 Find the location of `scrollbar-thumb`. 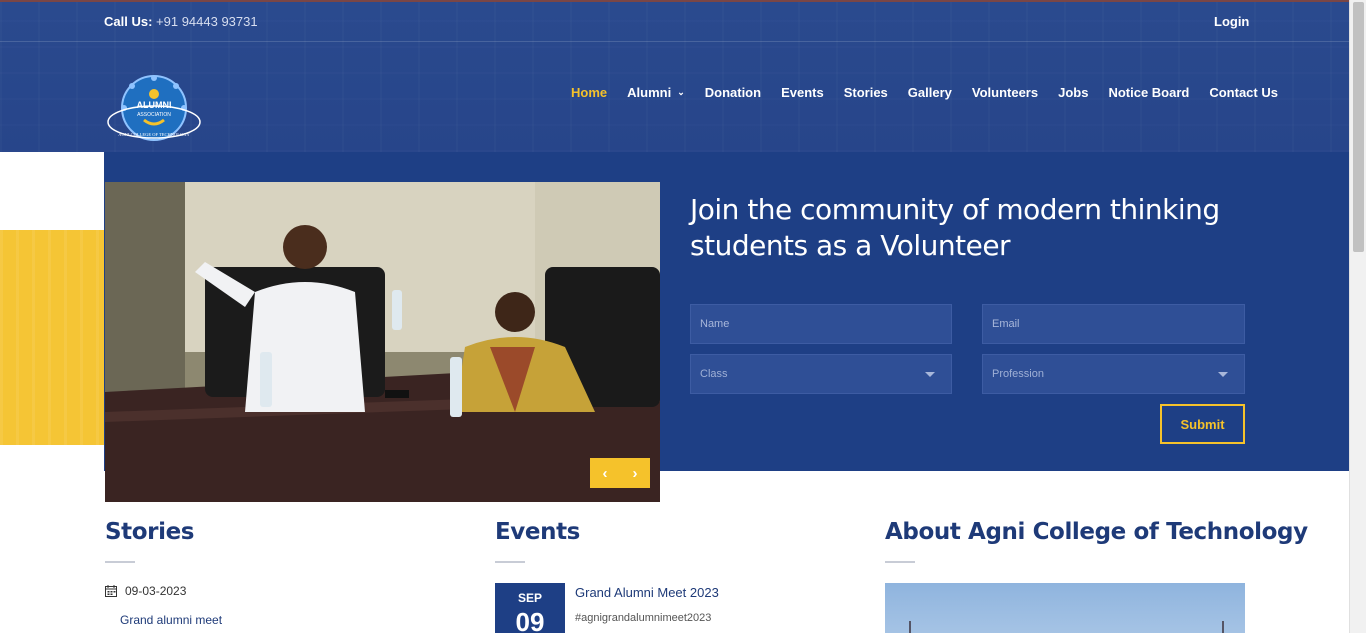

scrollbar-thumb is located at coordinates (1358, 127).